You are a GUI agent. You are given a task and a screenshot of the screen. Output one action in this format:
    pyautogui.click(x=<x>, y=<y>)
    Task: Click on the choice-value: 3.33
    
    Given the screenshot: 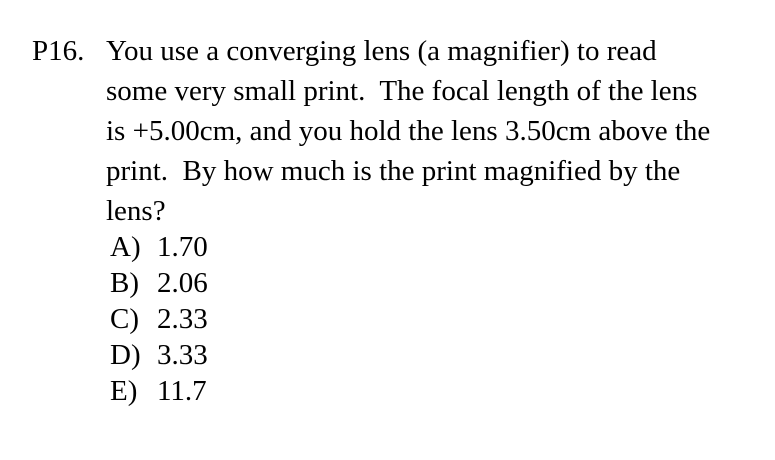 What is the action you would take?
    pyautogui.click(x=182, y=355)
    